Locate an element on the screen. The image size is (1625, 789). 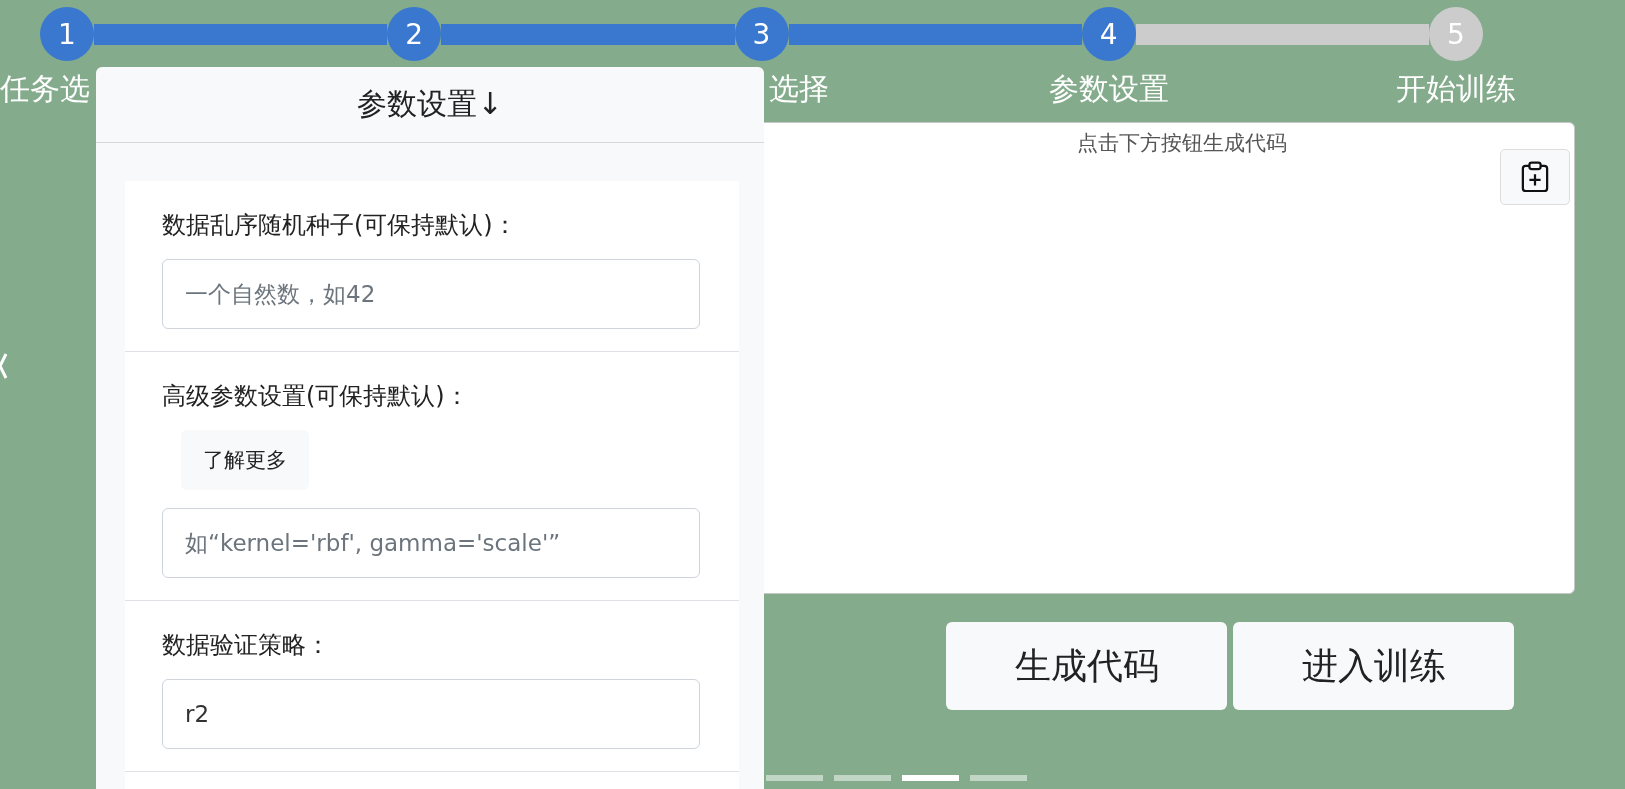
step-circle: 3 is located at coordinates (761, 34).